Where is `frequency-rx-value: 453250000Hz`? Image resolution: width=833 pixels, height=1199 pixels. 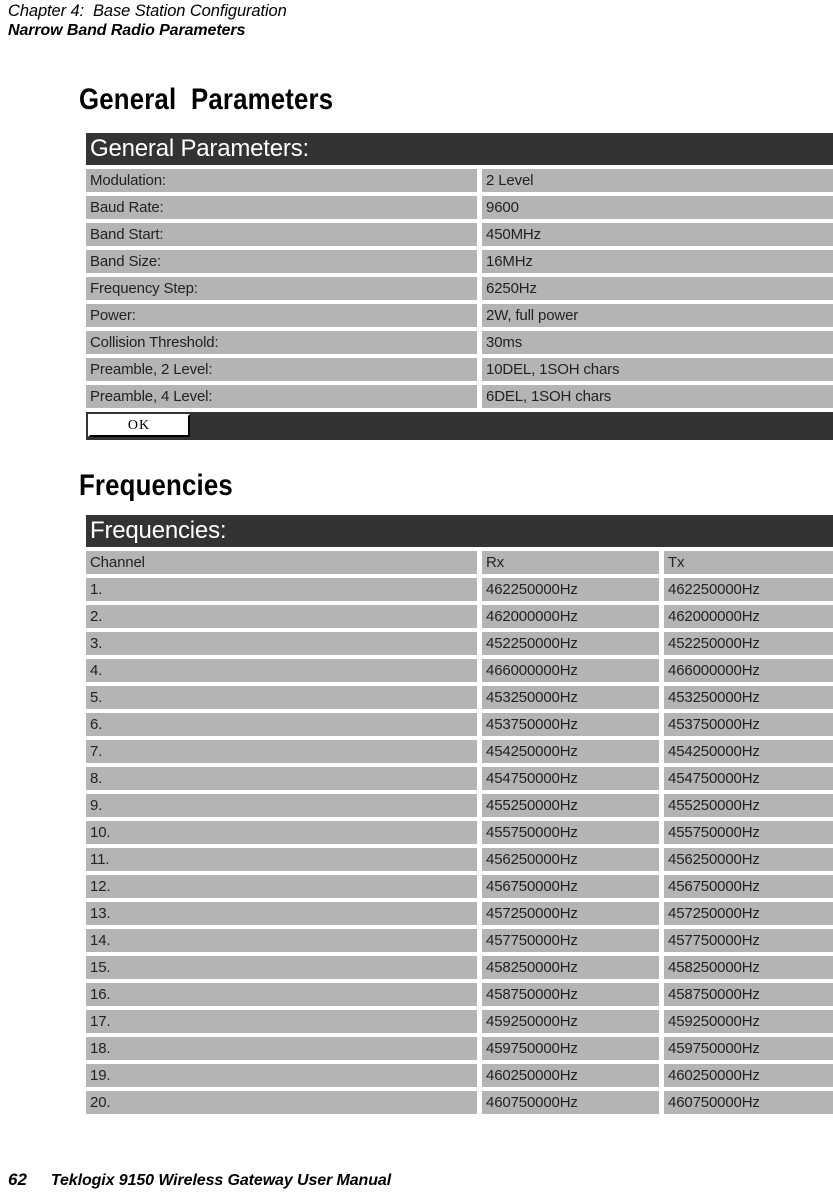 frequency-rx-value: 453250000Hz is located at coordinates (570, 697).